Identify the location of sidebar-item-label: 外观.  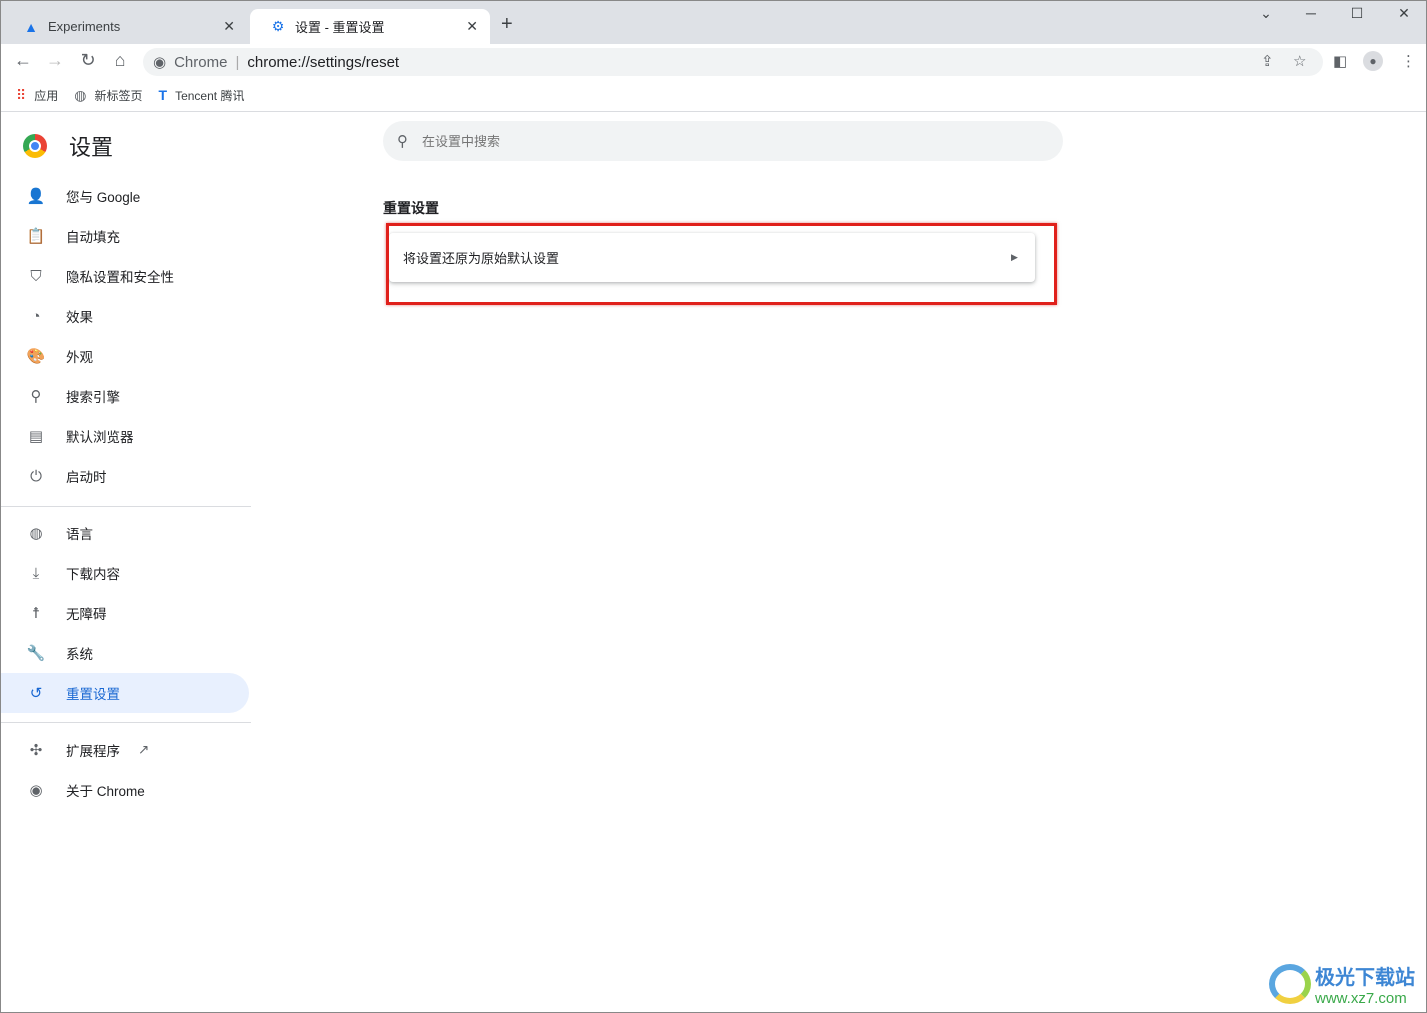
(79, 357).